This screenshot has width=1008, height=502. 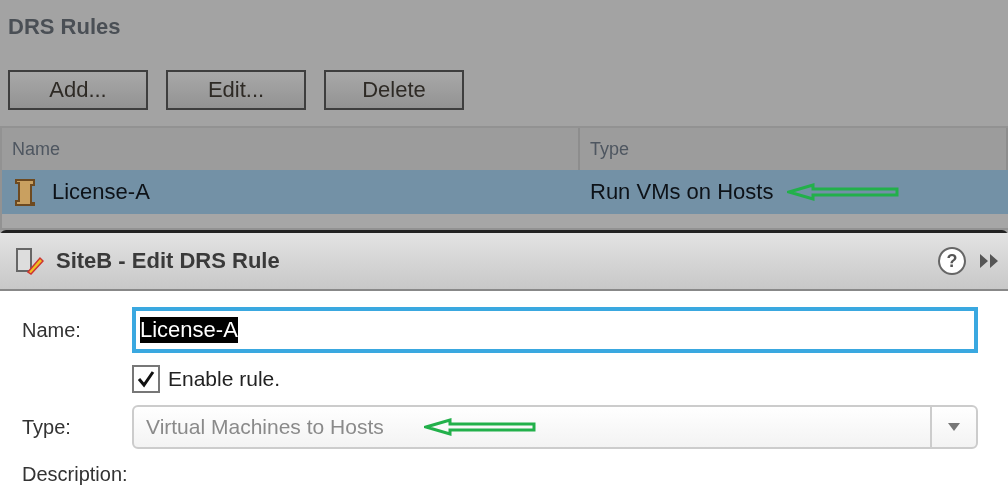 What do you see at coordinates (146, 379) in the screenshot?
I see `checkbox-icon` at bounding box center [146, 379].